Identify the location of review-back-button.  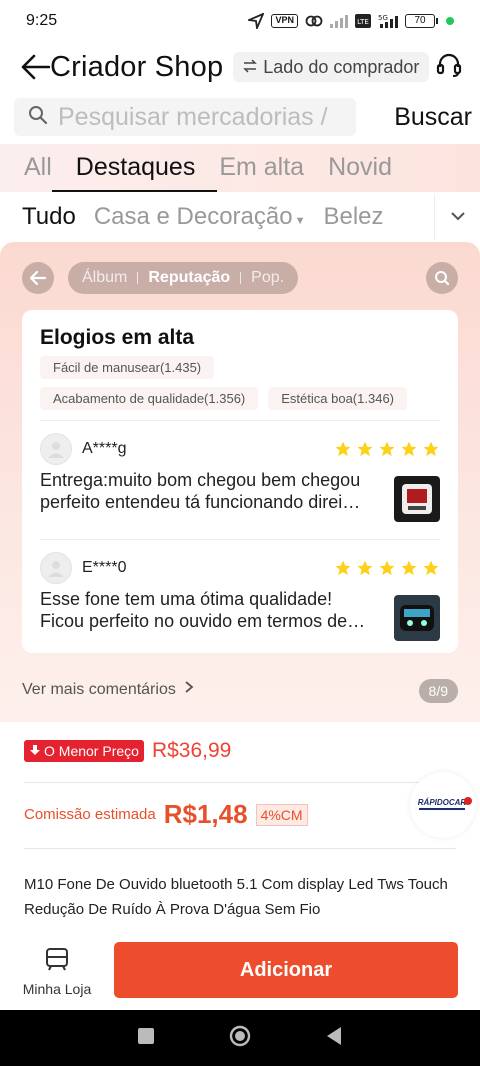
(38, 278).